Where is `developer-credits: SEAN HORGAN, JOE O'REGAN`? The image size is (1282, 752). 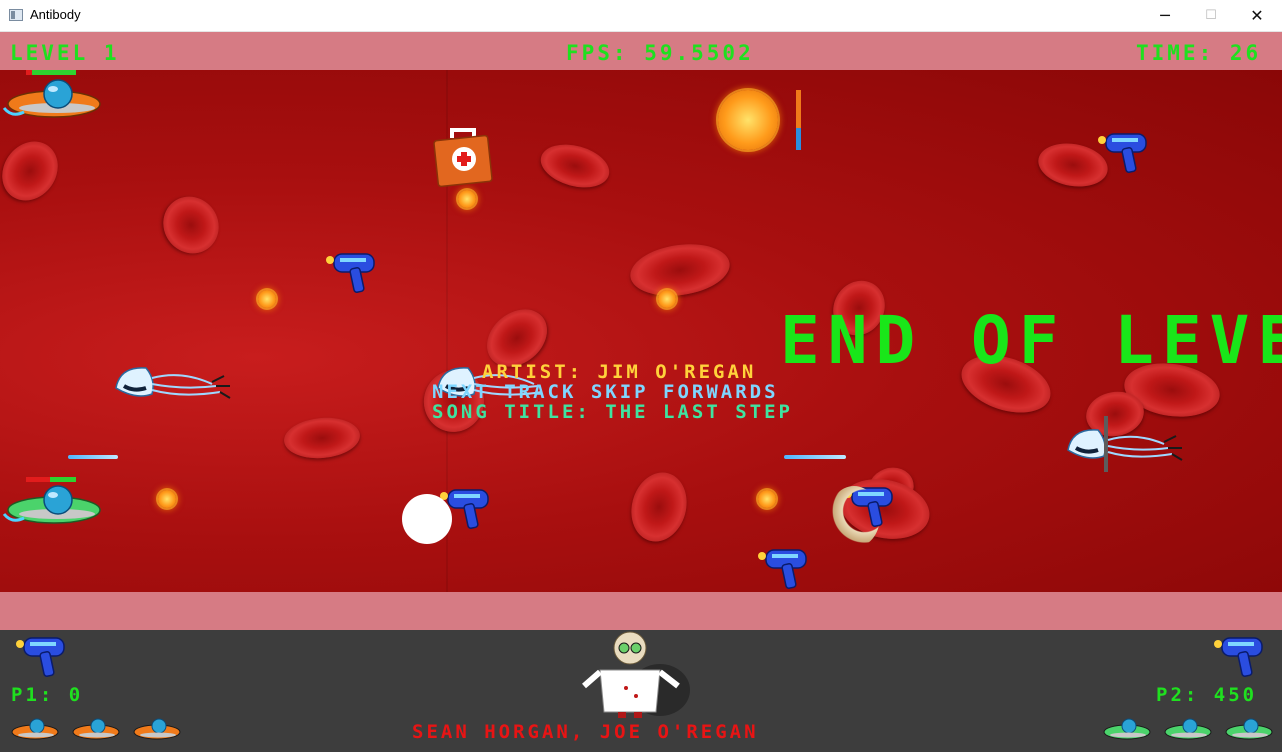 developer-credits: SEAN HORGAN, JOE O'REGAN is located at coordinates (585, 732).